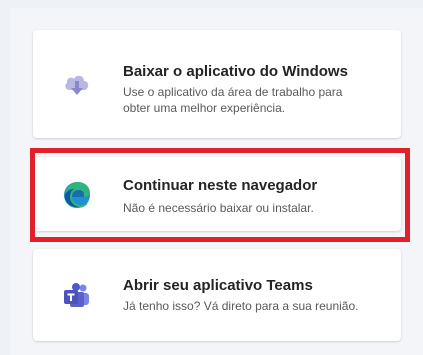  Describe the element at coordinates (220, 185) in the screenshot. I see `continue-in-browser-title: Continuar neste navegador` at that location.